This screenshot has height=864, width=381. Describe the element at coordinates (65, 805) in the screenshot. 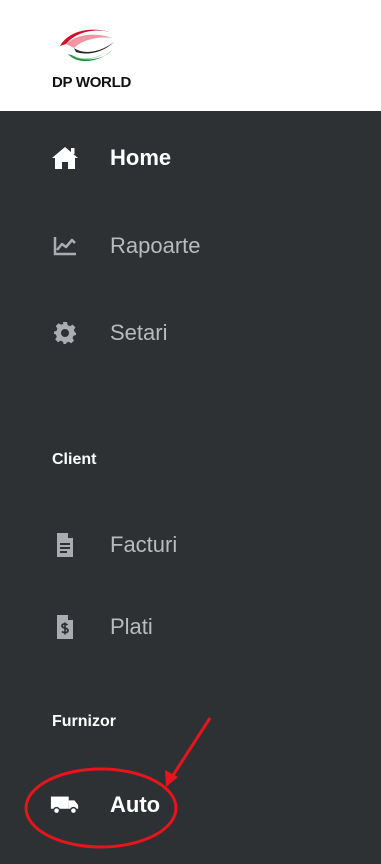

I see `truck-icon` at that location.